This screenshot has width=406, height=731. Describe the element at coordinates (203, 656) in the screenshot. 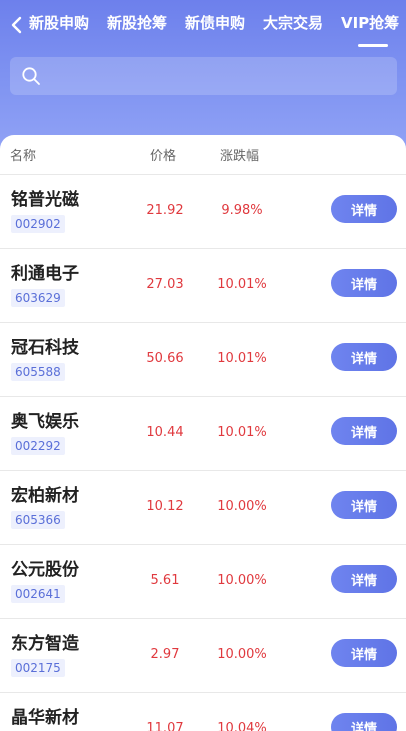

I see `stock-row: 东方智造 002175 2.97 10.00% 详情` at that location.